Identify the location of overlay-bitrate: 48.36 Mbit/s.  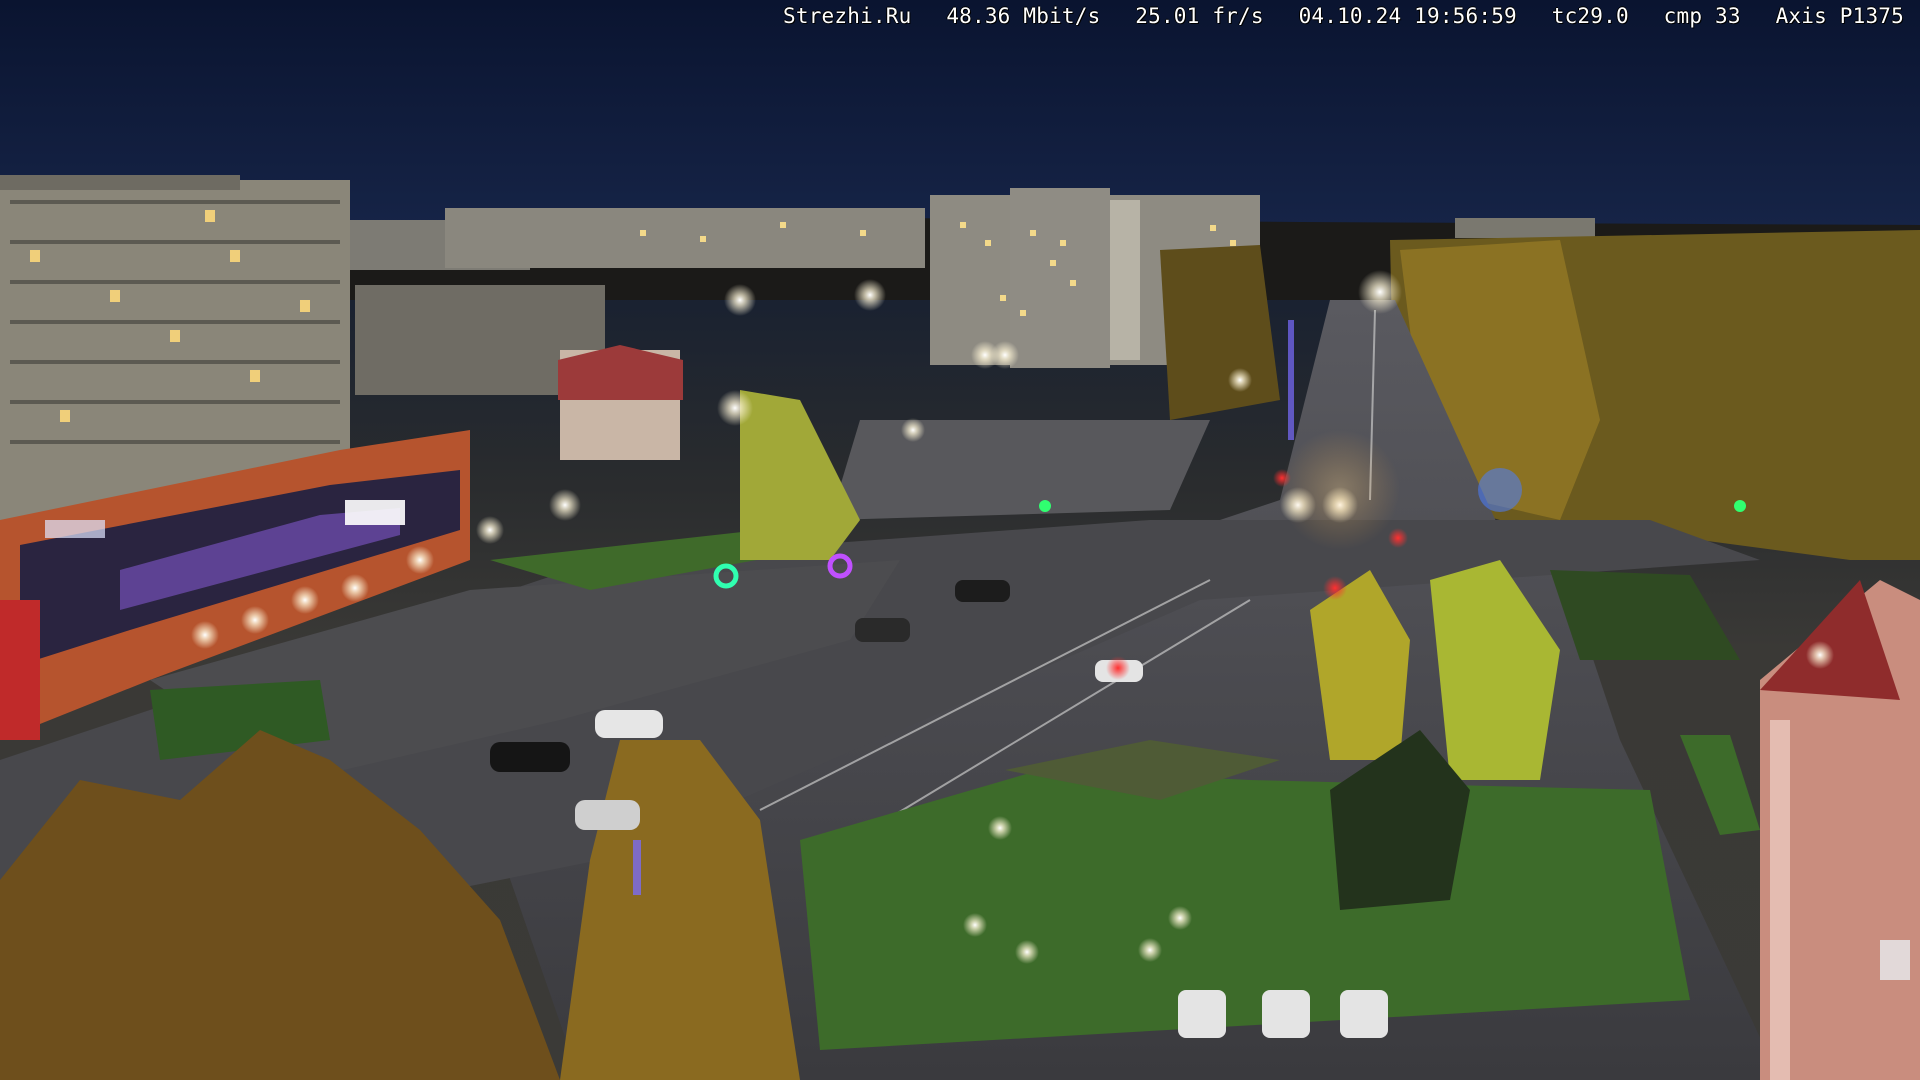
(1023, 16).